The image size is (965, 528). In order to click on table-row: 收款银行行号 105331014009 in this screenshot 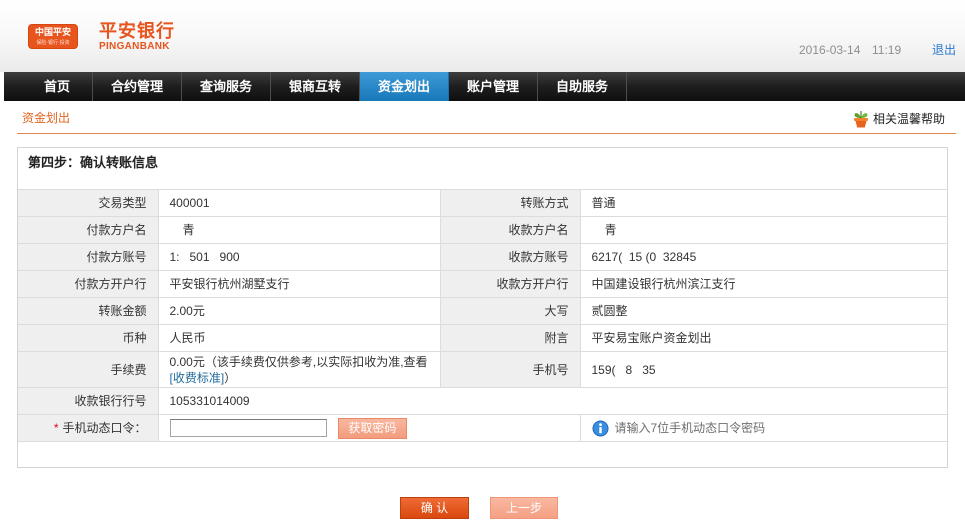, I will do `click(482, 401)`.